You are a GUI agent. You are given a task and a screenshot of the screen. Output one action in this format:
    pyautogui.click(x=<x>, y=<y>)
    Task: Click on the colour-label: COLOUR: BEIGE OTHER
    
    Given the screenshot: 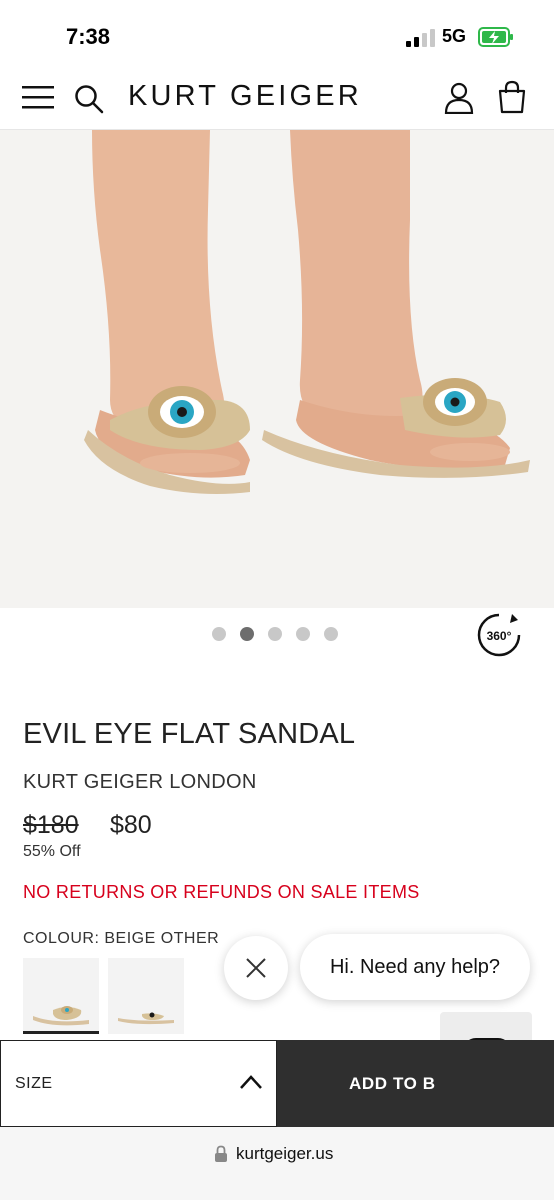 What is the action you would take?
    pyautogui.click(x=121, y=938)
    